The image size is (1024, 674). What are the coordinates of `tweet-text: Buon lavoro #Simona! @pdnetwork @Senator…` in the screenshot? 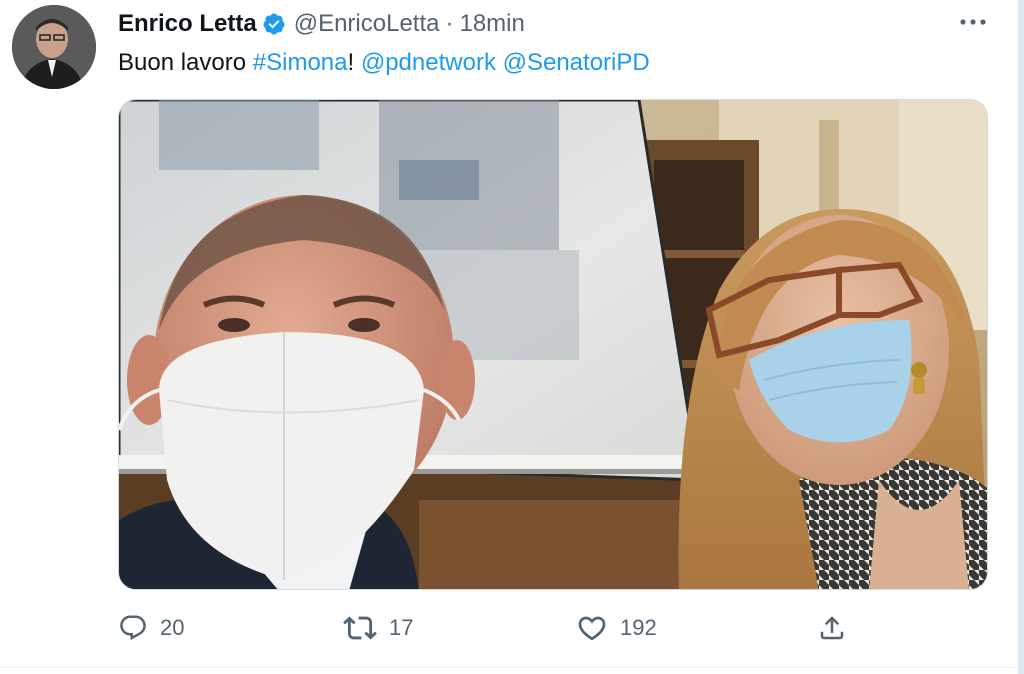 It's located at (384, 63).